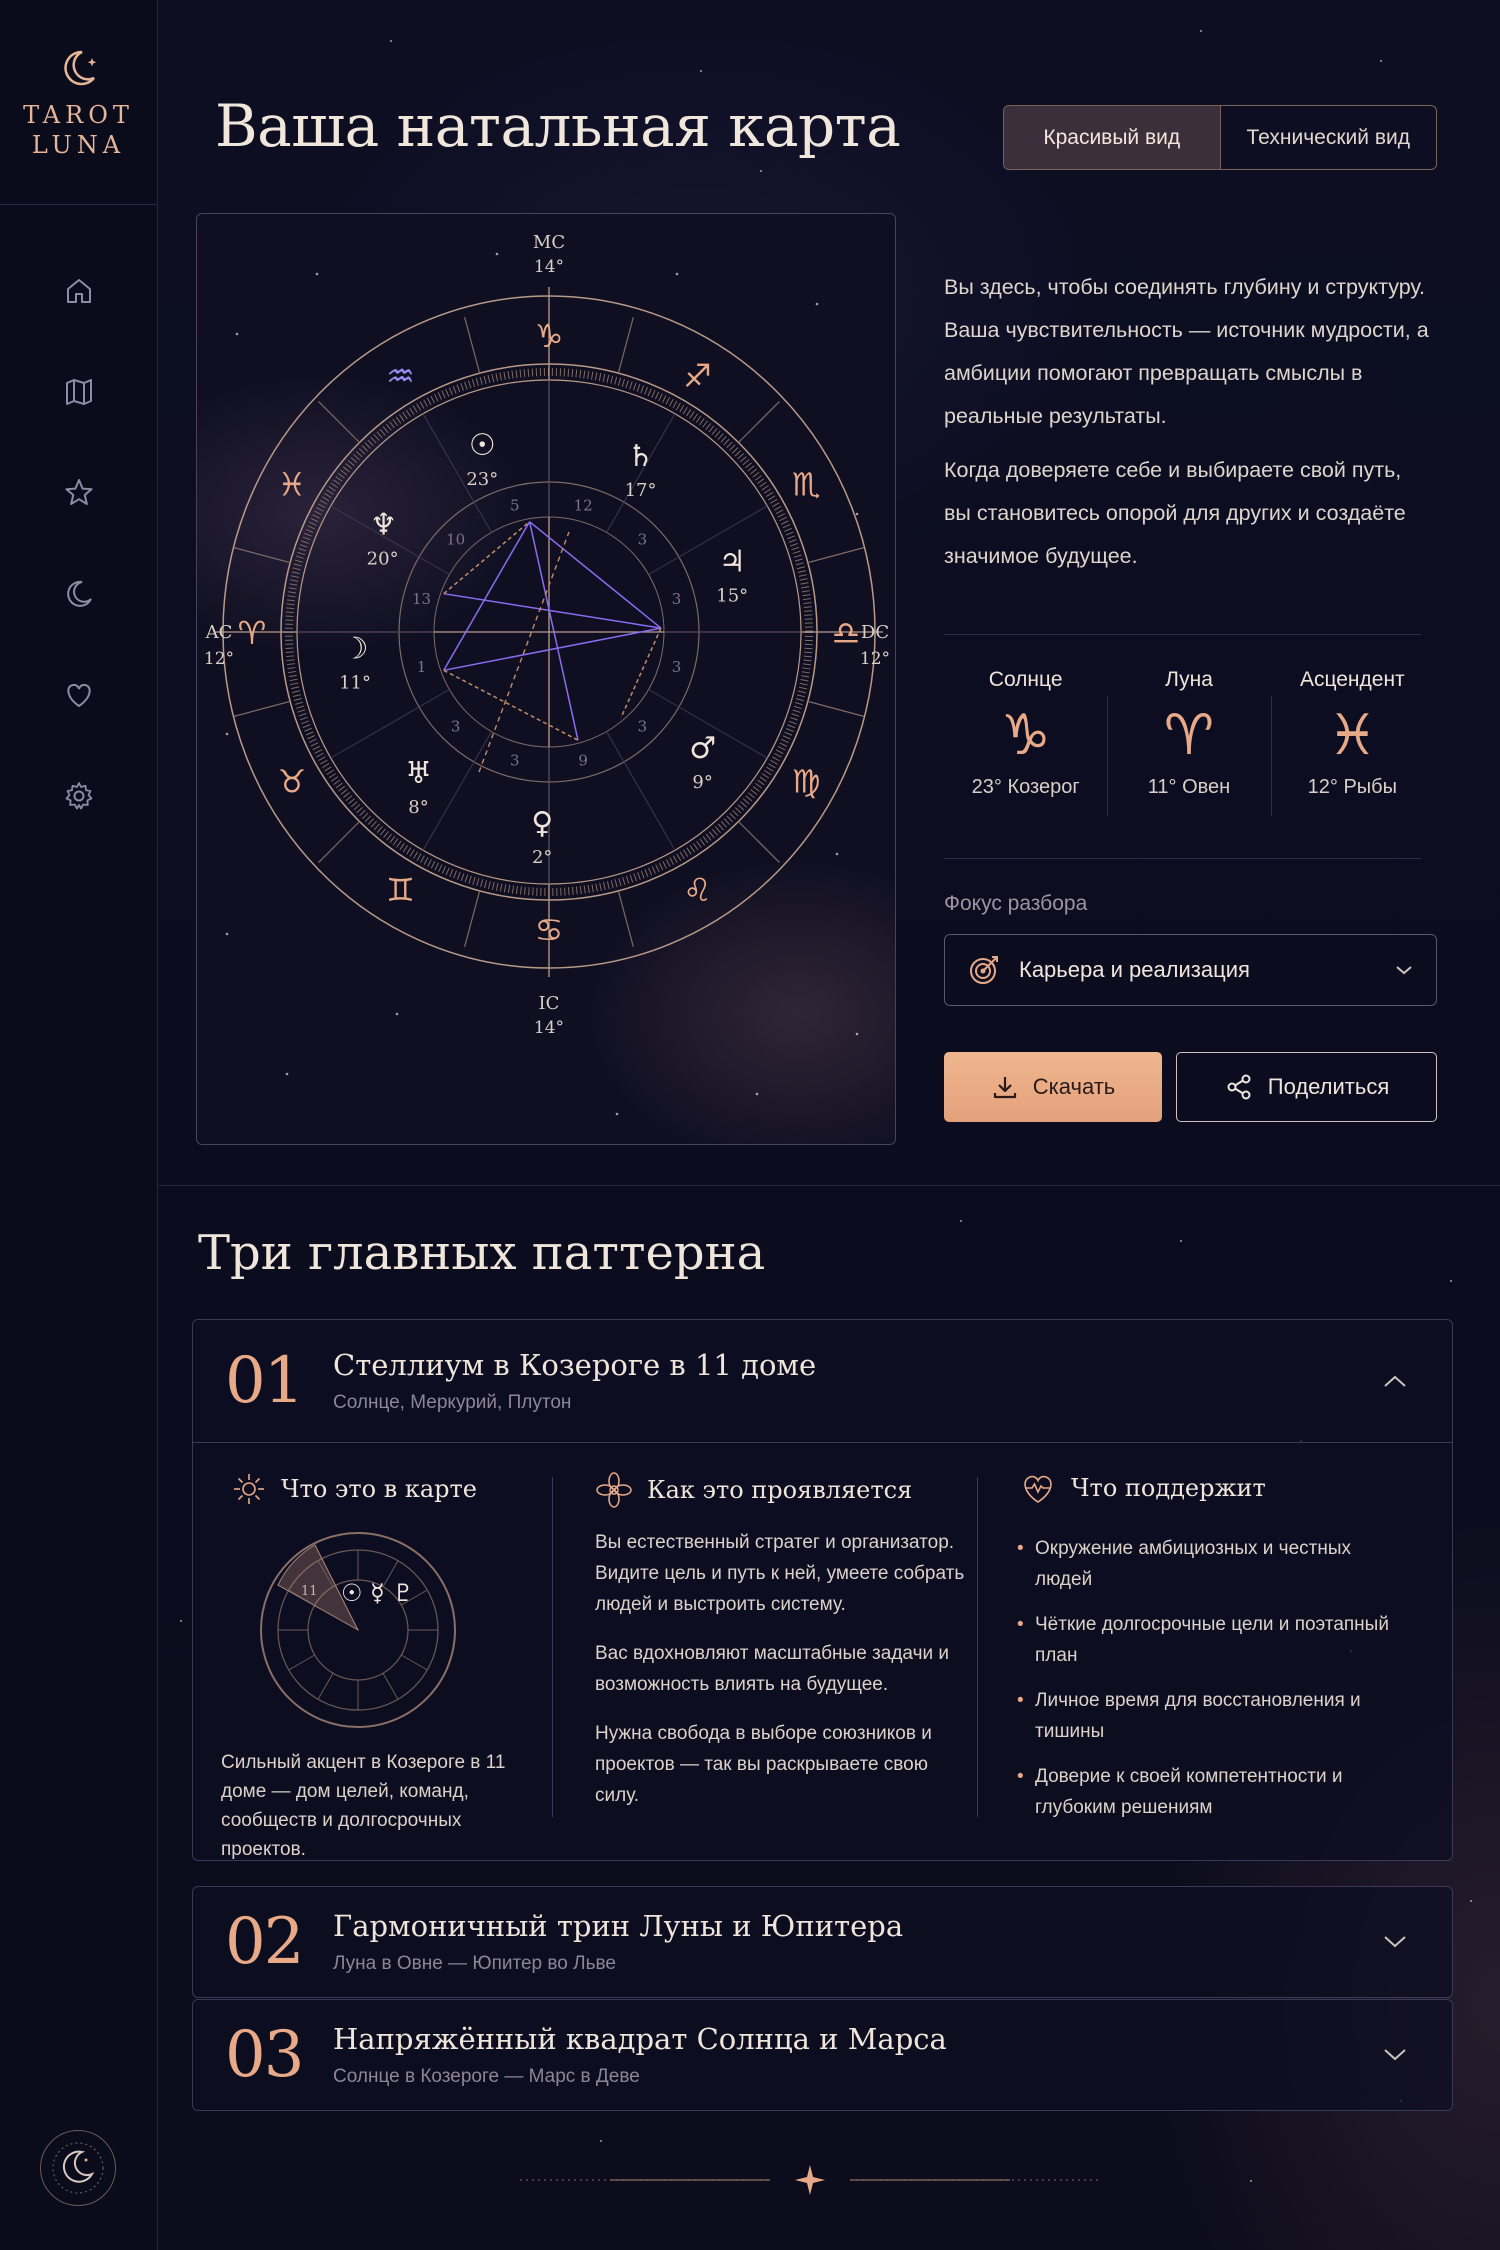 This screenshot has height=2250, width=1500. Describe the element at coordinates (806, 782) in the screenshot. I see `zodiac-sign-glyph: ♍` at that location.